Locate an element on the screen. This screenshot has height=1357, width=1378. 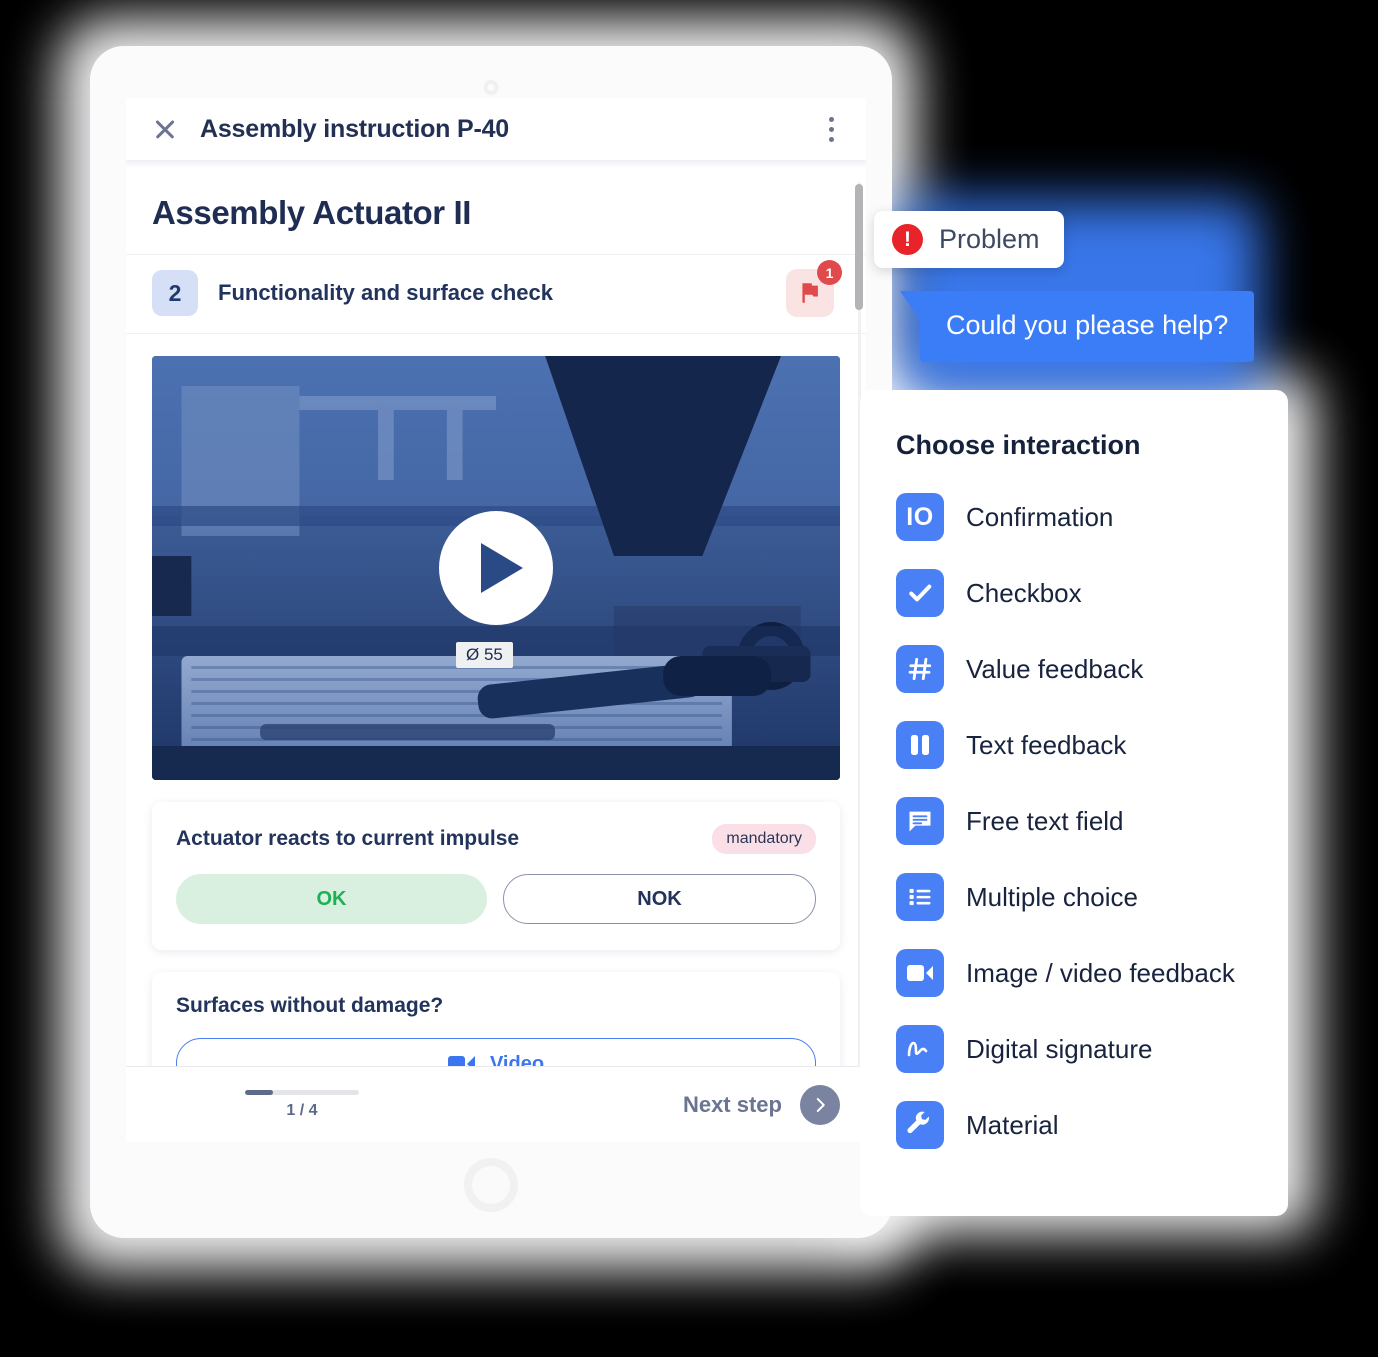
interaction-item-text-feedback: Text feedback is located at coordinates (1092, 745).